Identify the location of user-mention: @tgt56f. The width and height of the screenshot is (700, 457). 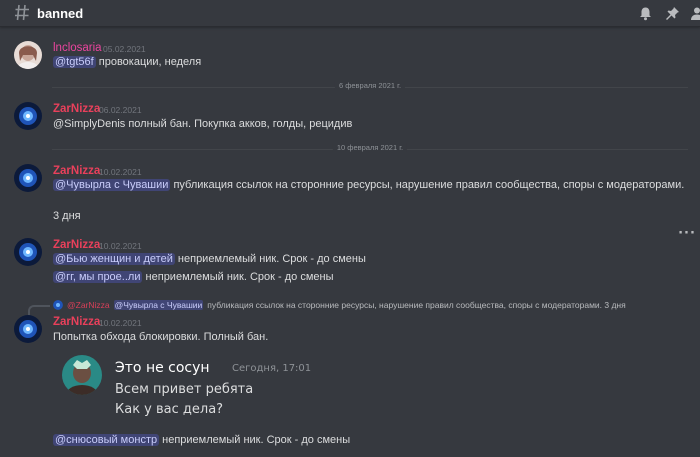
(74, 62).